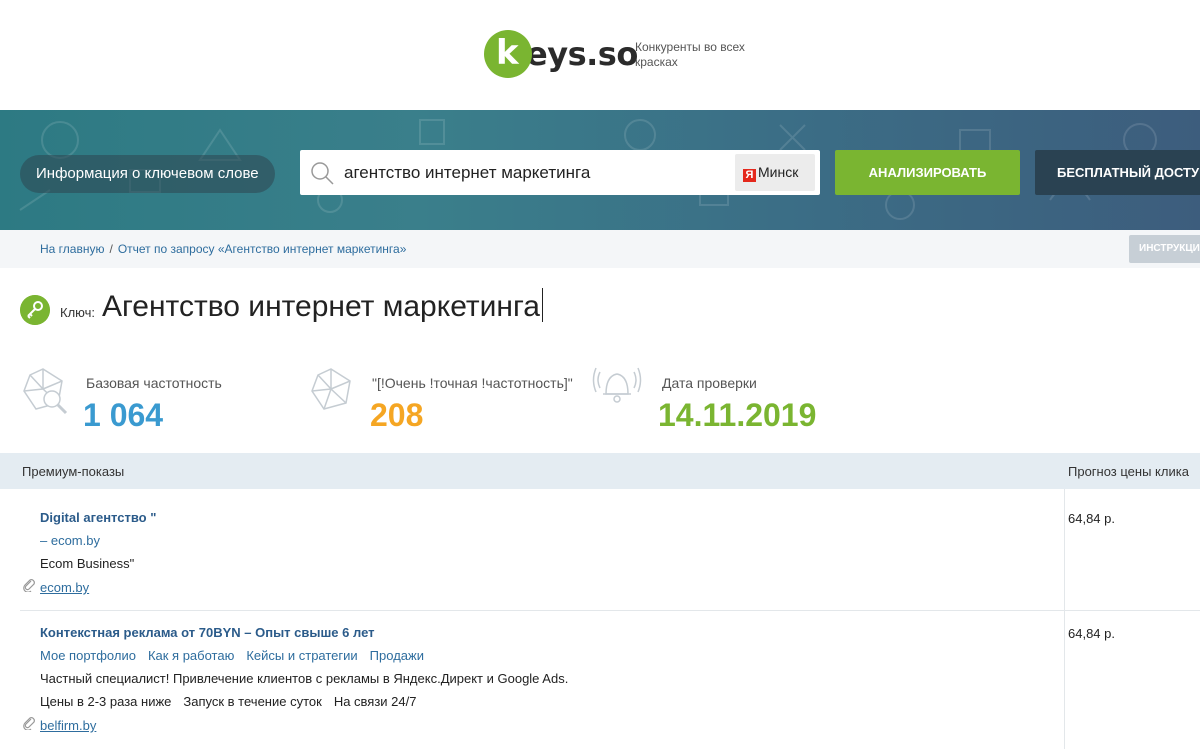 The image size is (1200, 749). What do you see at coordinates (1117, 172) in the screenshot?
I see `free-access-button: БЕСПЛАТНЫЙ ДОСТУП` at bounding box center [1117, 172].